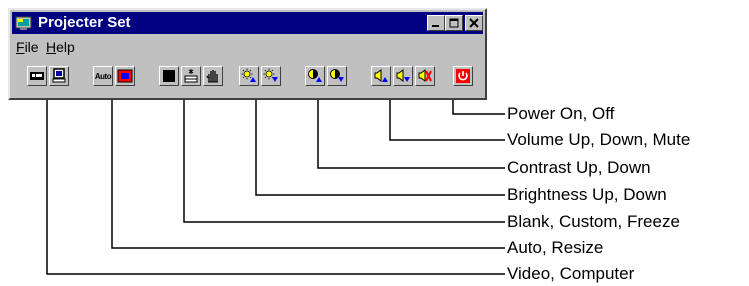 Image resolution: width=749 pixels, height=286 pixels. I want to click on brightness-down-icon, so click(270, 75).